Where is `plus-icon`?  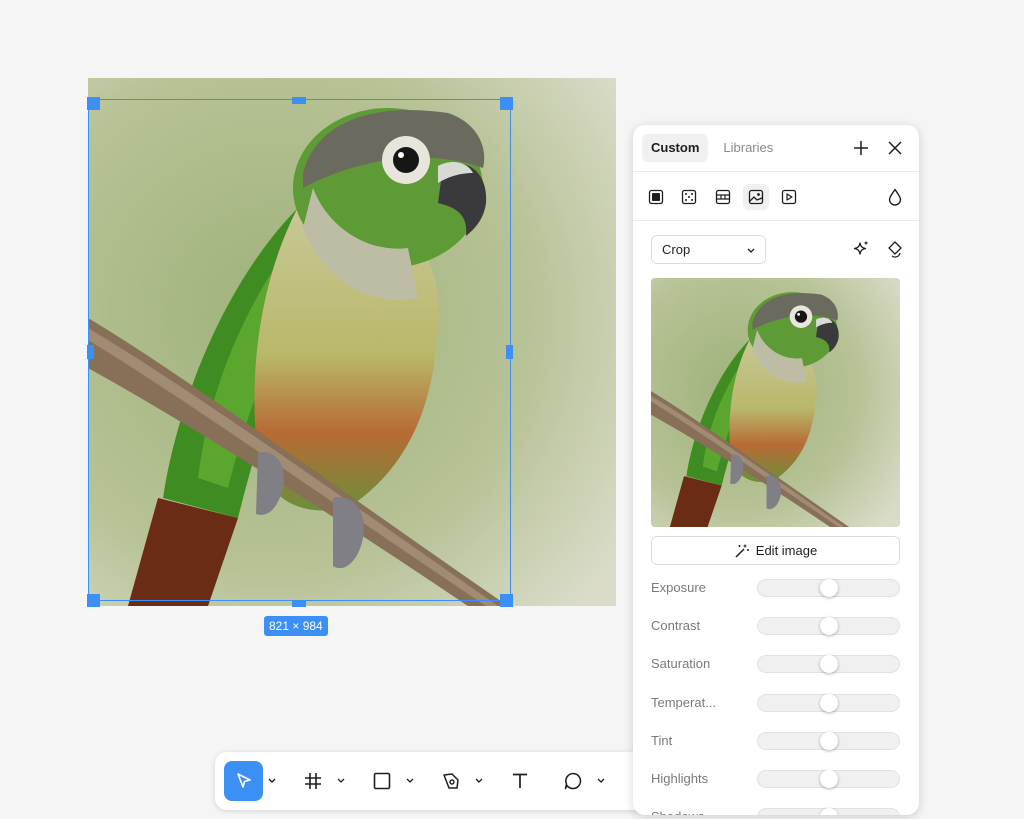 plus-icon is located at coordinates (861, 148).